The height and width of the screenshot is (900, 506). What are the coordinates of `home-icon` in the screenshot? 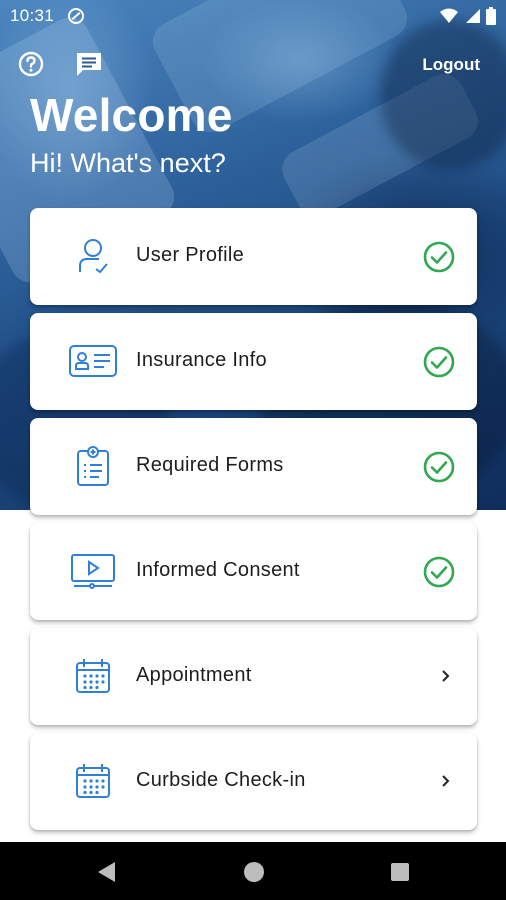 It's located at (254, 872).